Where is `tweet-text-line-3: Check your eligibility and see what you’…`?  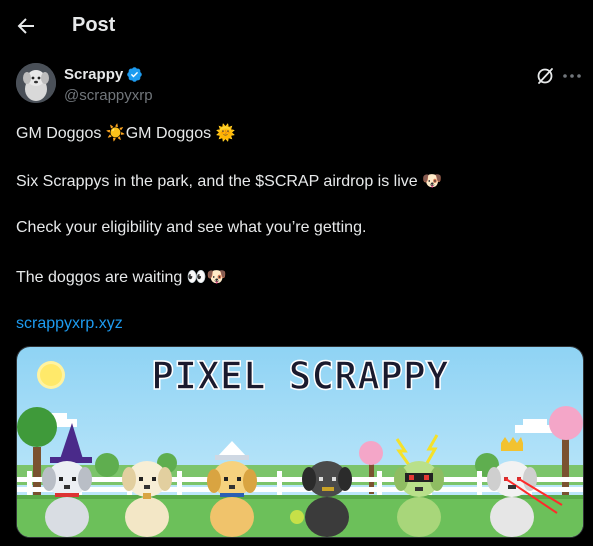 tweet-text-line-3: Check your eligibility and see what you’… is located at coordinates (191, 227).